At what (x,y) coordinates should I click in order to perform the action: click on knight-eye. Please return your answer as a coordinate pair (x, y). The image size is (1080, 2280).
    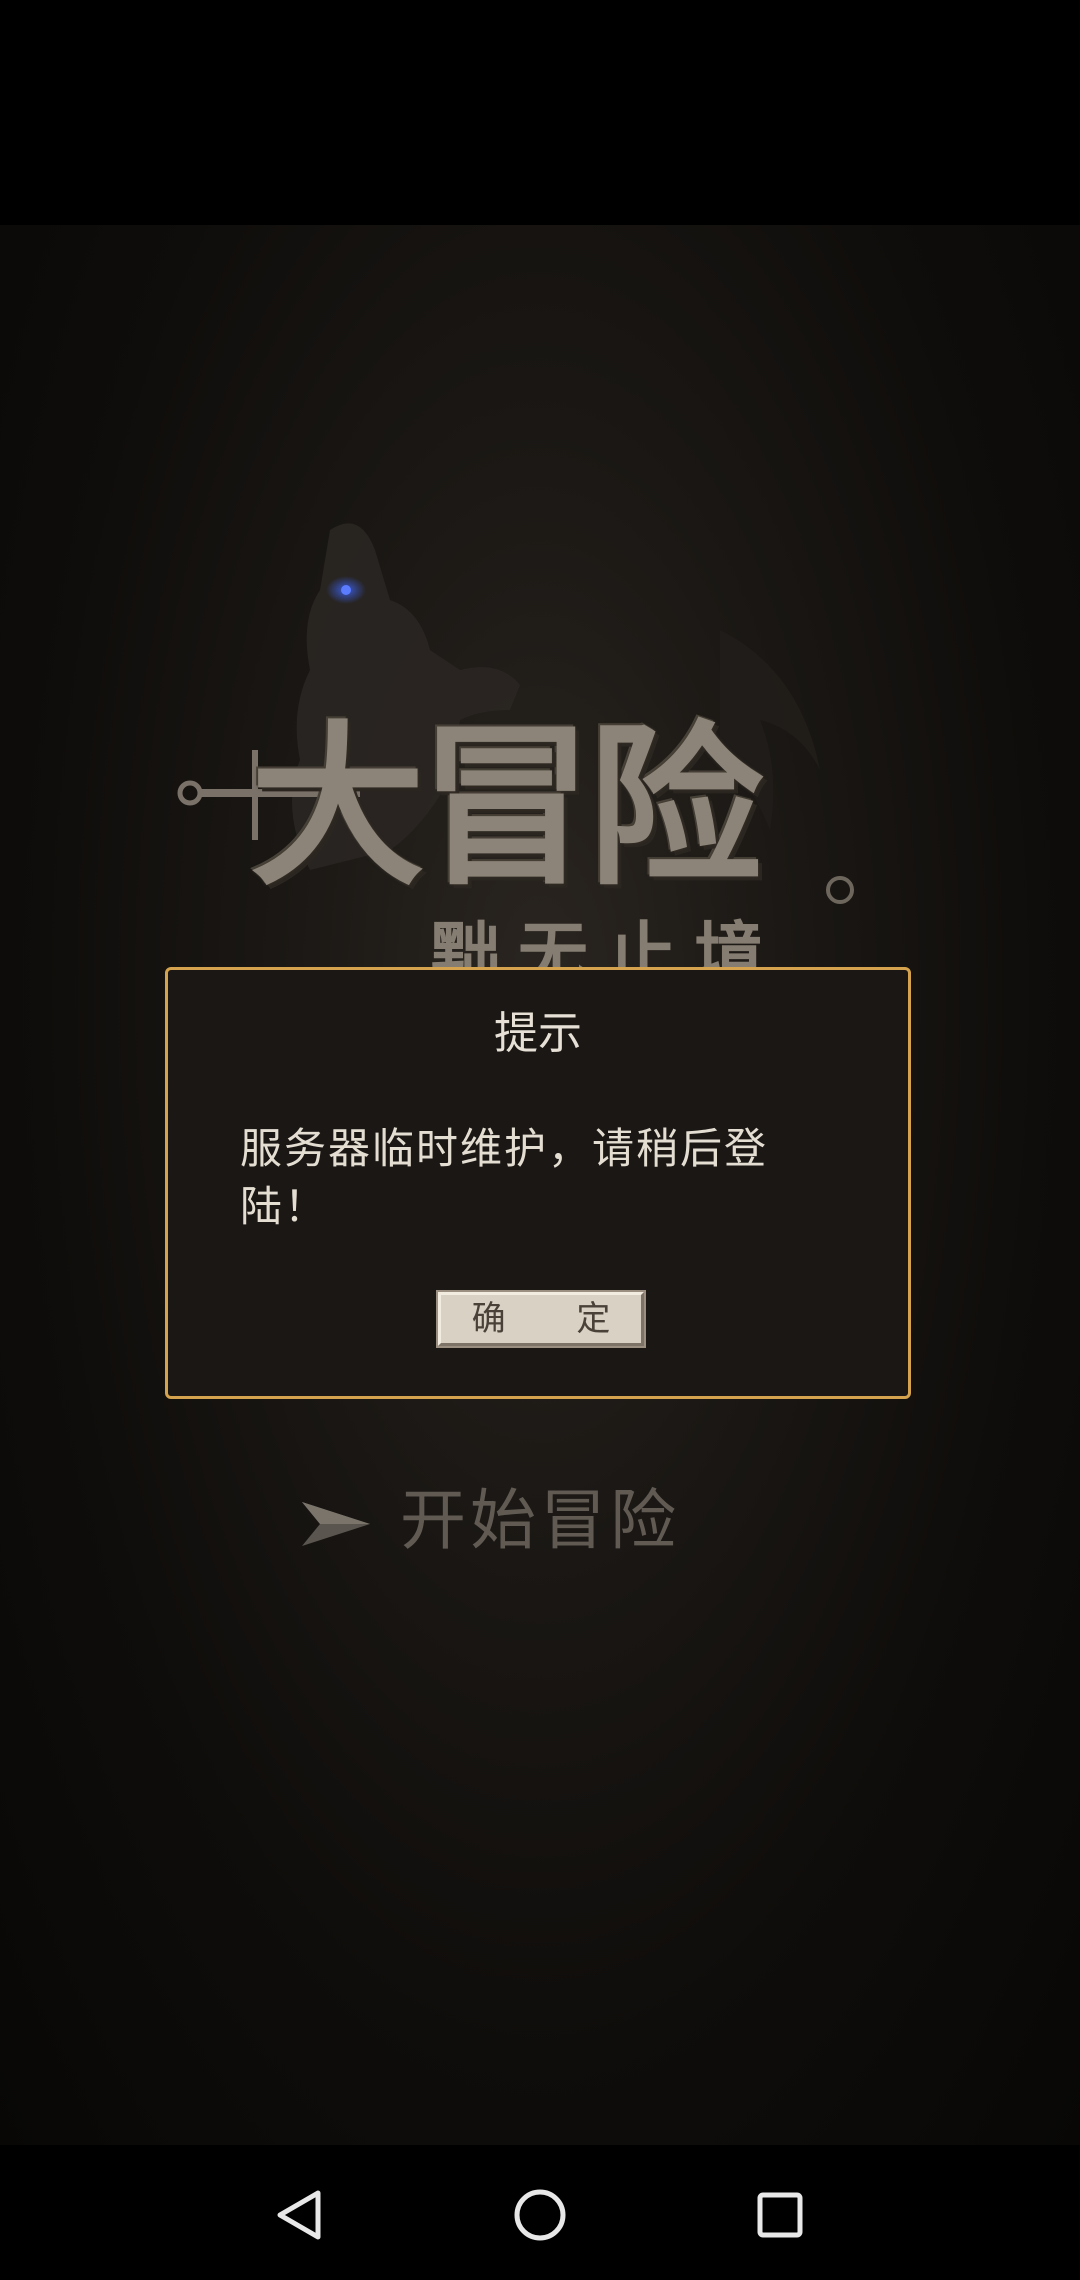
    Looking at the image, I should click on (346, 590).